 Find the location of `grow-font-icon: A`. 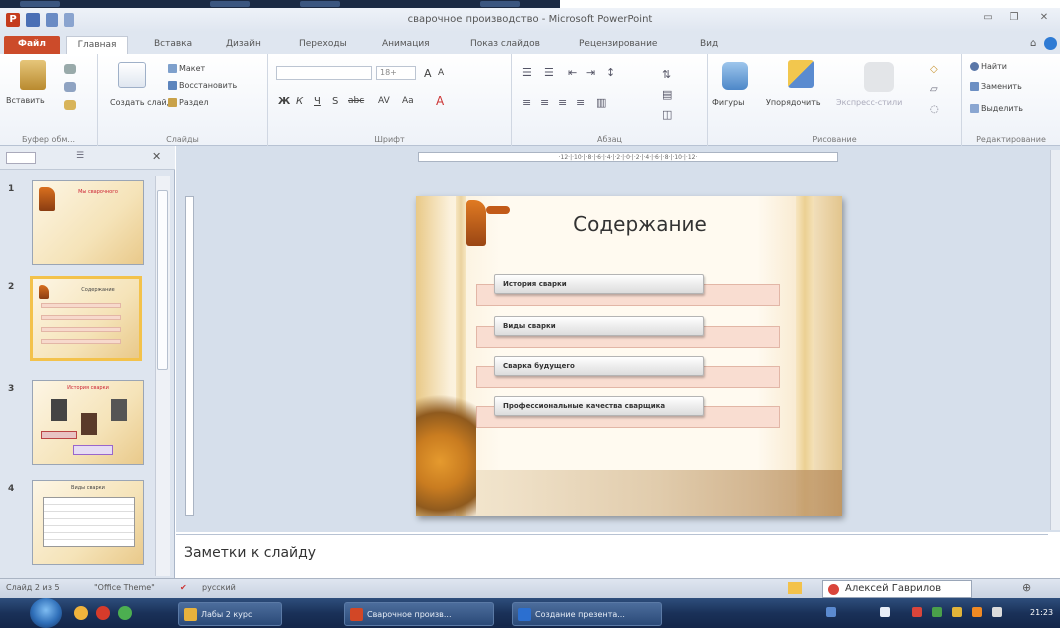

grow-font-icon: A is located at coordinates (428, 73).